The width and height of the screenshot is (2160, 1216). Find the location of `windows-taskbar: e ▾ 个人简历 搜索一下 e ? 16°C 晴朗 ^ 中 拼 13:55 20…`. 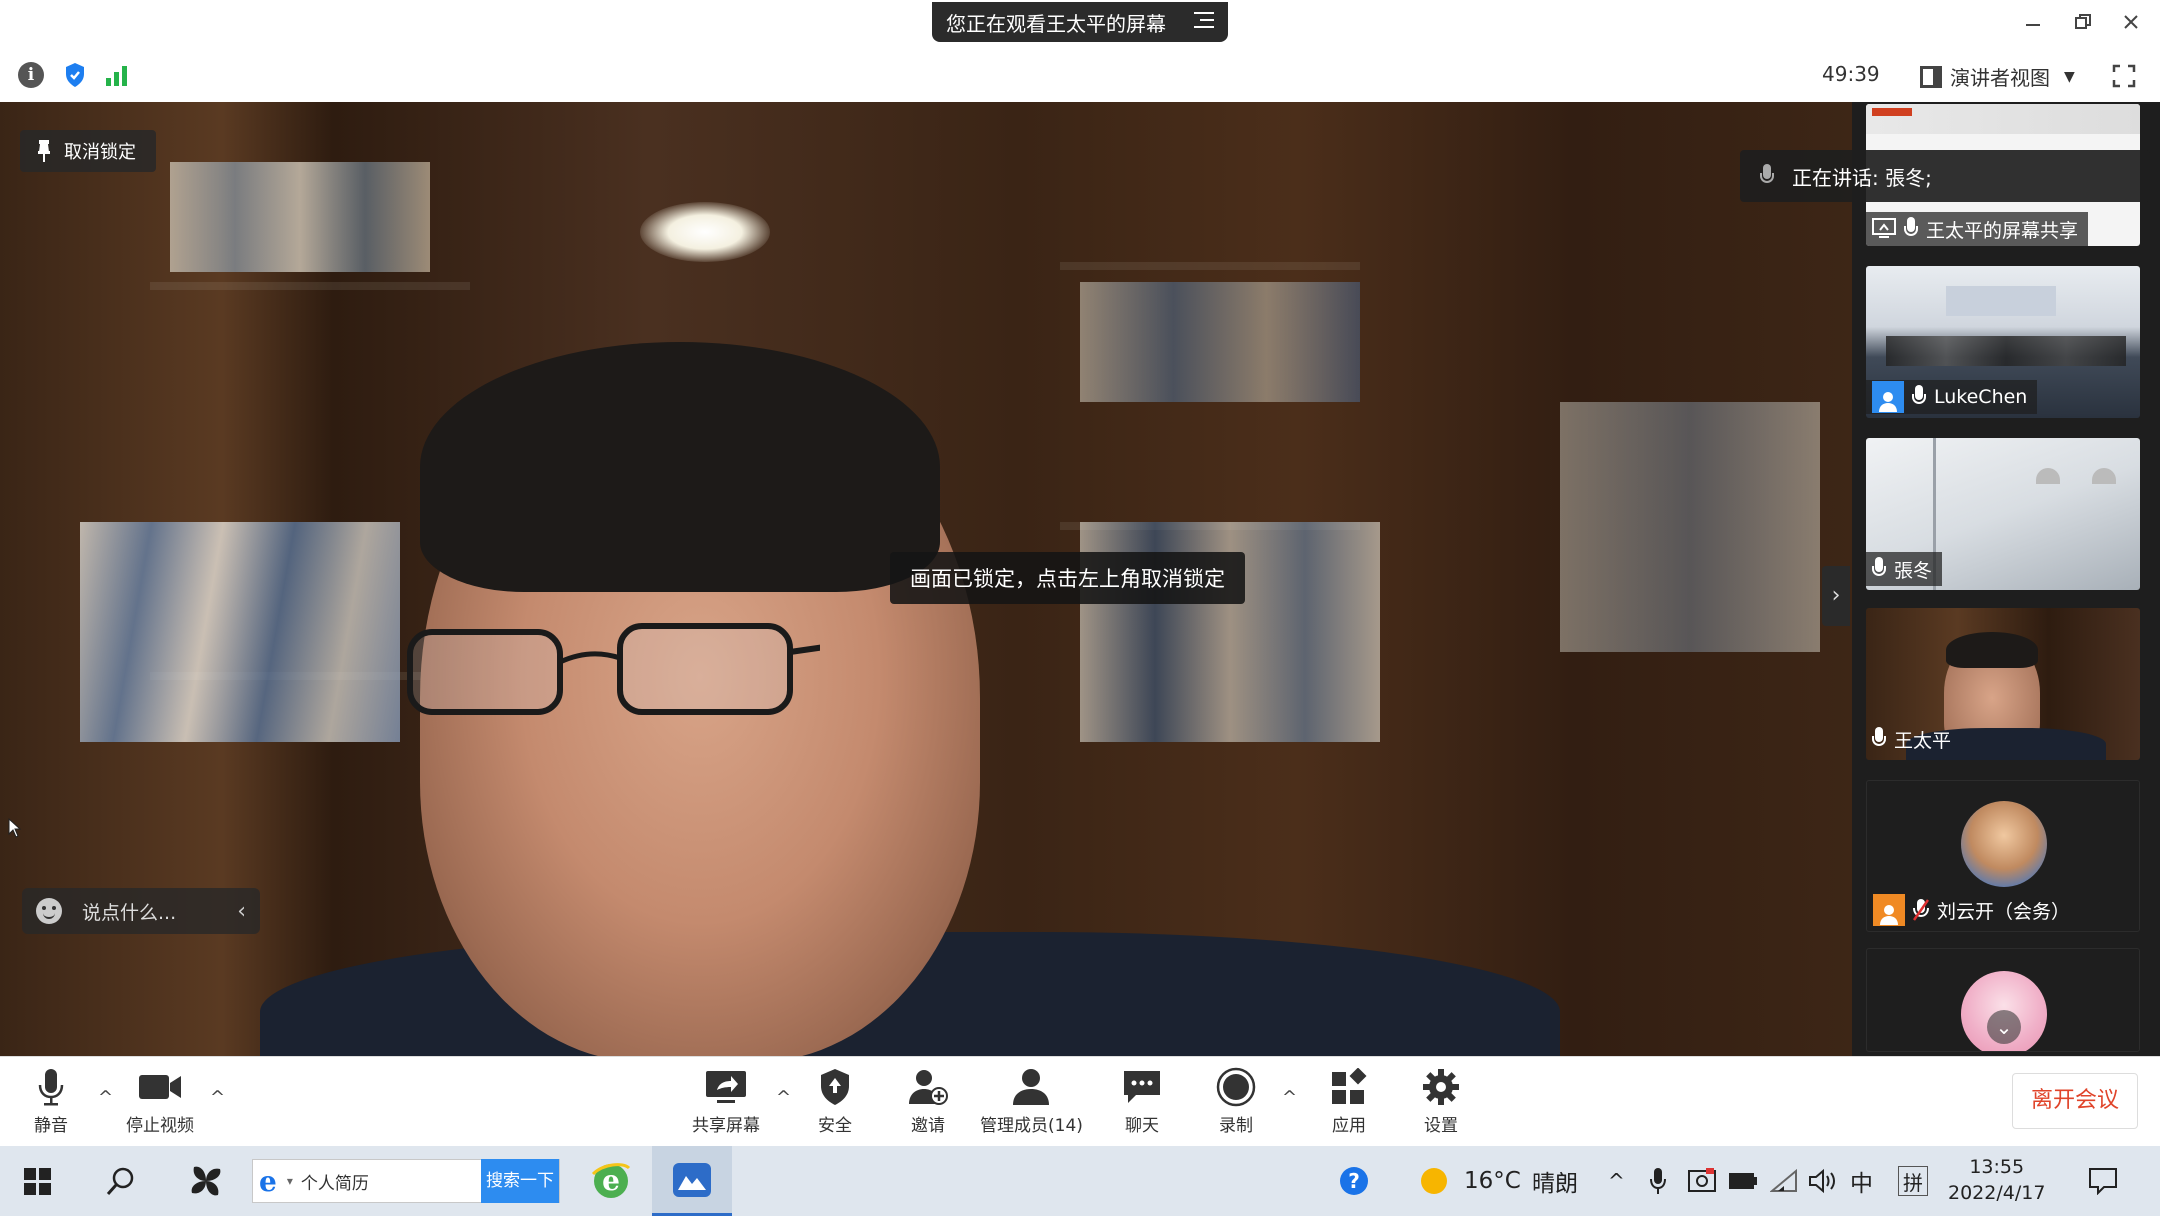

windows-taskbar: e ▾ 个人简历 搜索一下 e ? 16°C 晴朗 ^ 中 拼 13:55 20… is located at coordinates (1080, 1181).